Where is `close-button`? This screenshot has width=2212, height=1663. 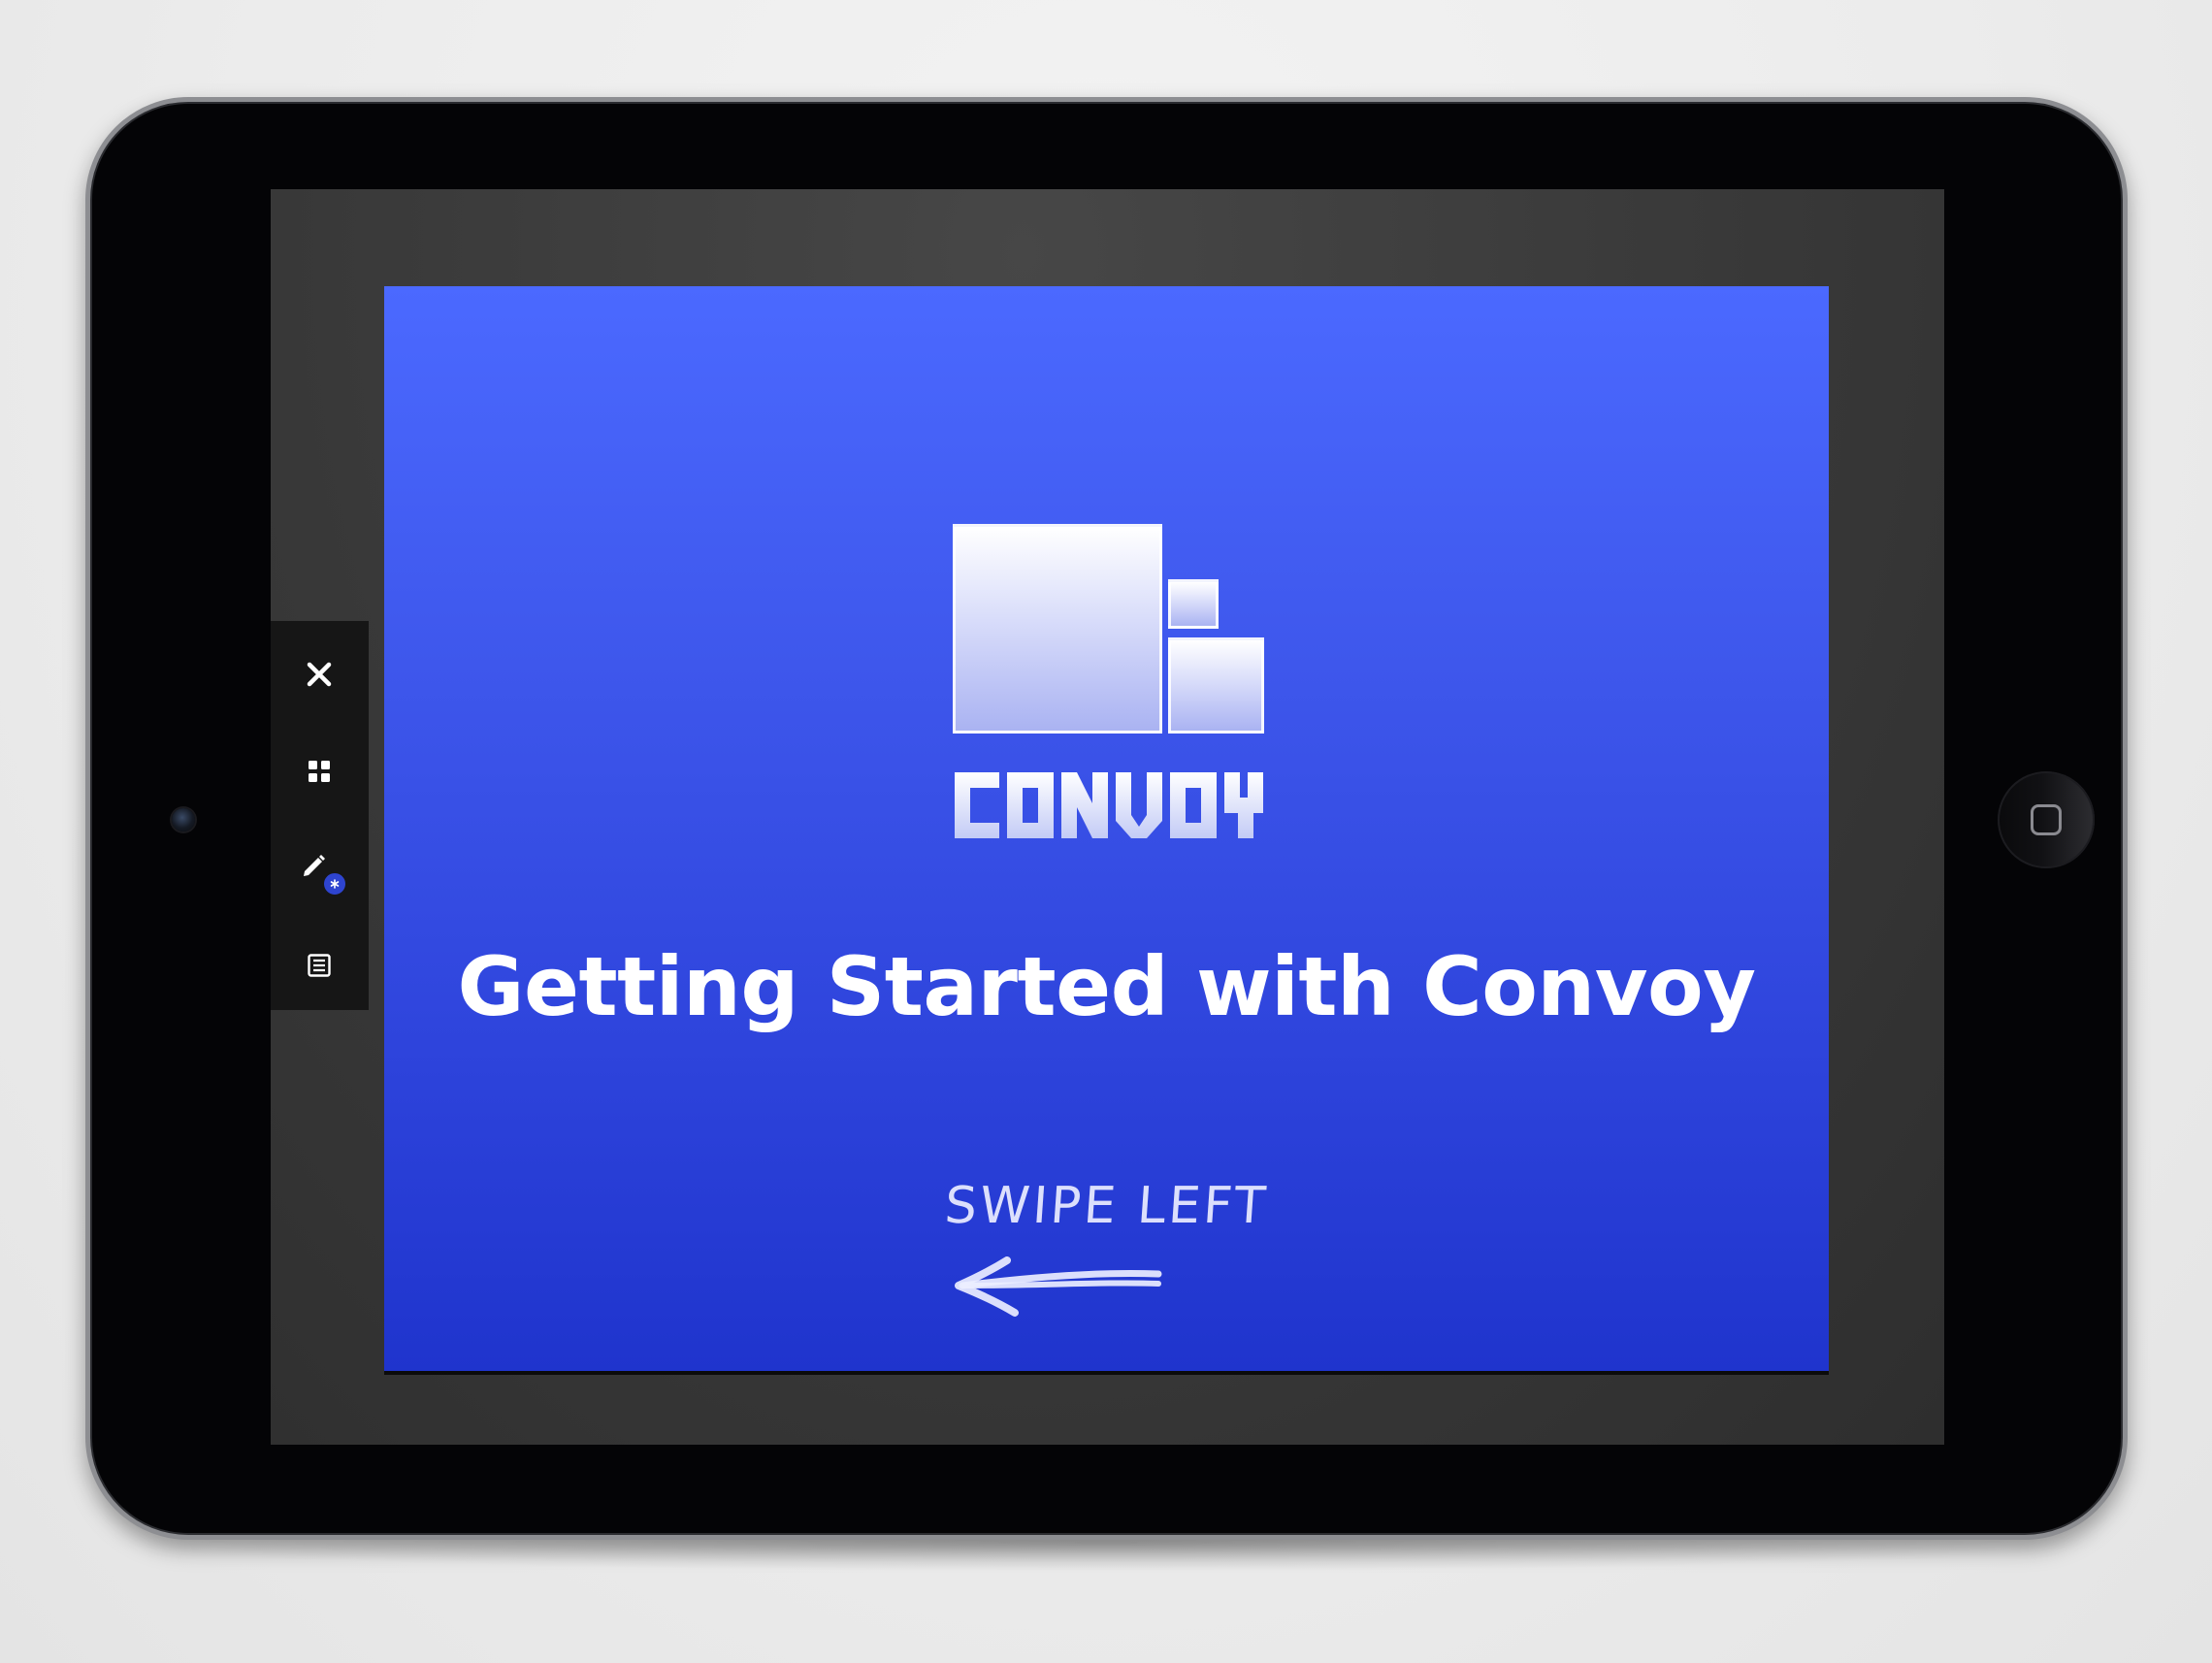
close-button is located at coordinates (319, 674).